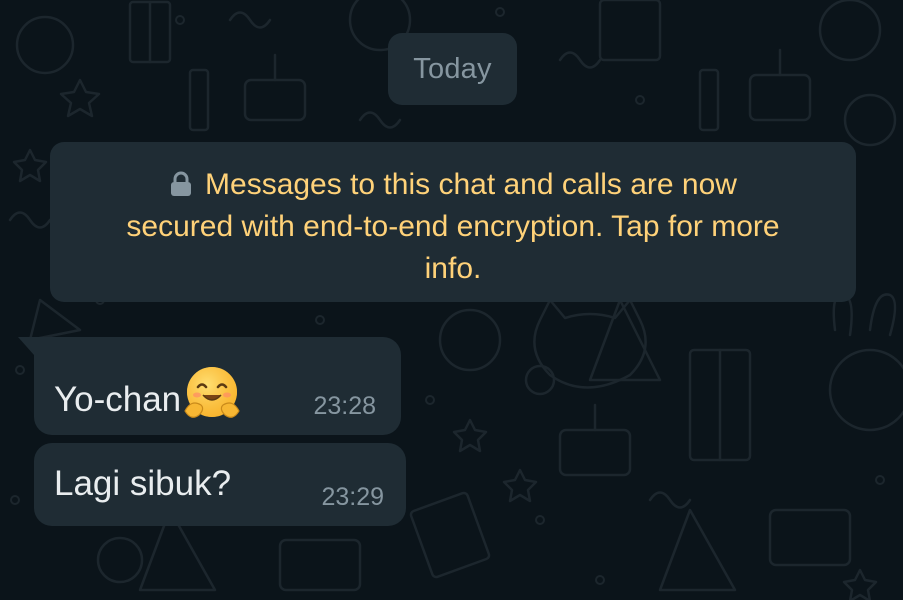  I want to click on bubble-tail, so click(26, 346).